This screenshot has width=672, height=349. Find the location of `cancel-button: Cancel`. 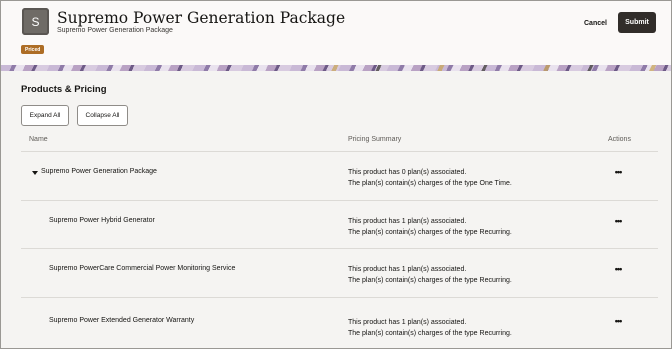

cancel-button: Cancel is located at coordinates (595, 23).